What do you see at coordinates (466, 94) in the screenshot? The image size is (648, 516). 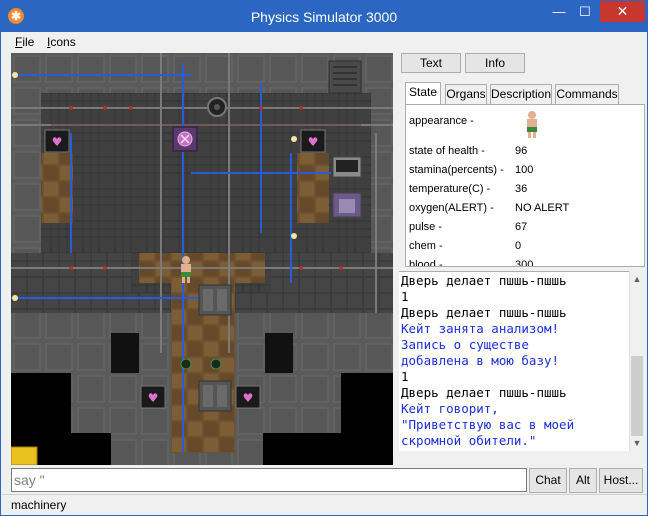 I see `tab-organs: Organs` at bounding box center [466, 94].